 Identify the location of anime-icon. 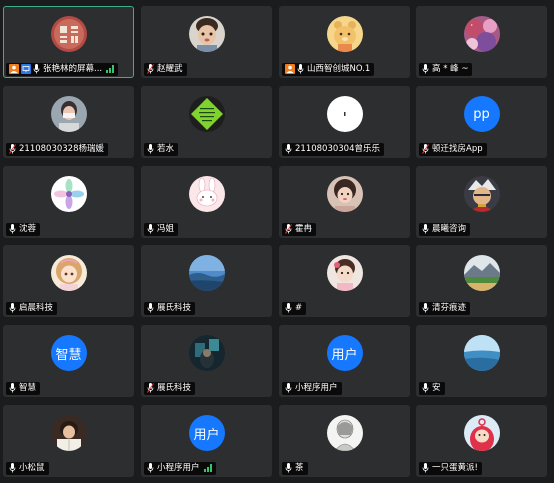
(481, 194).